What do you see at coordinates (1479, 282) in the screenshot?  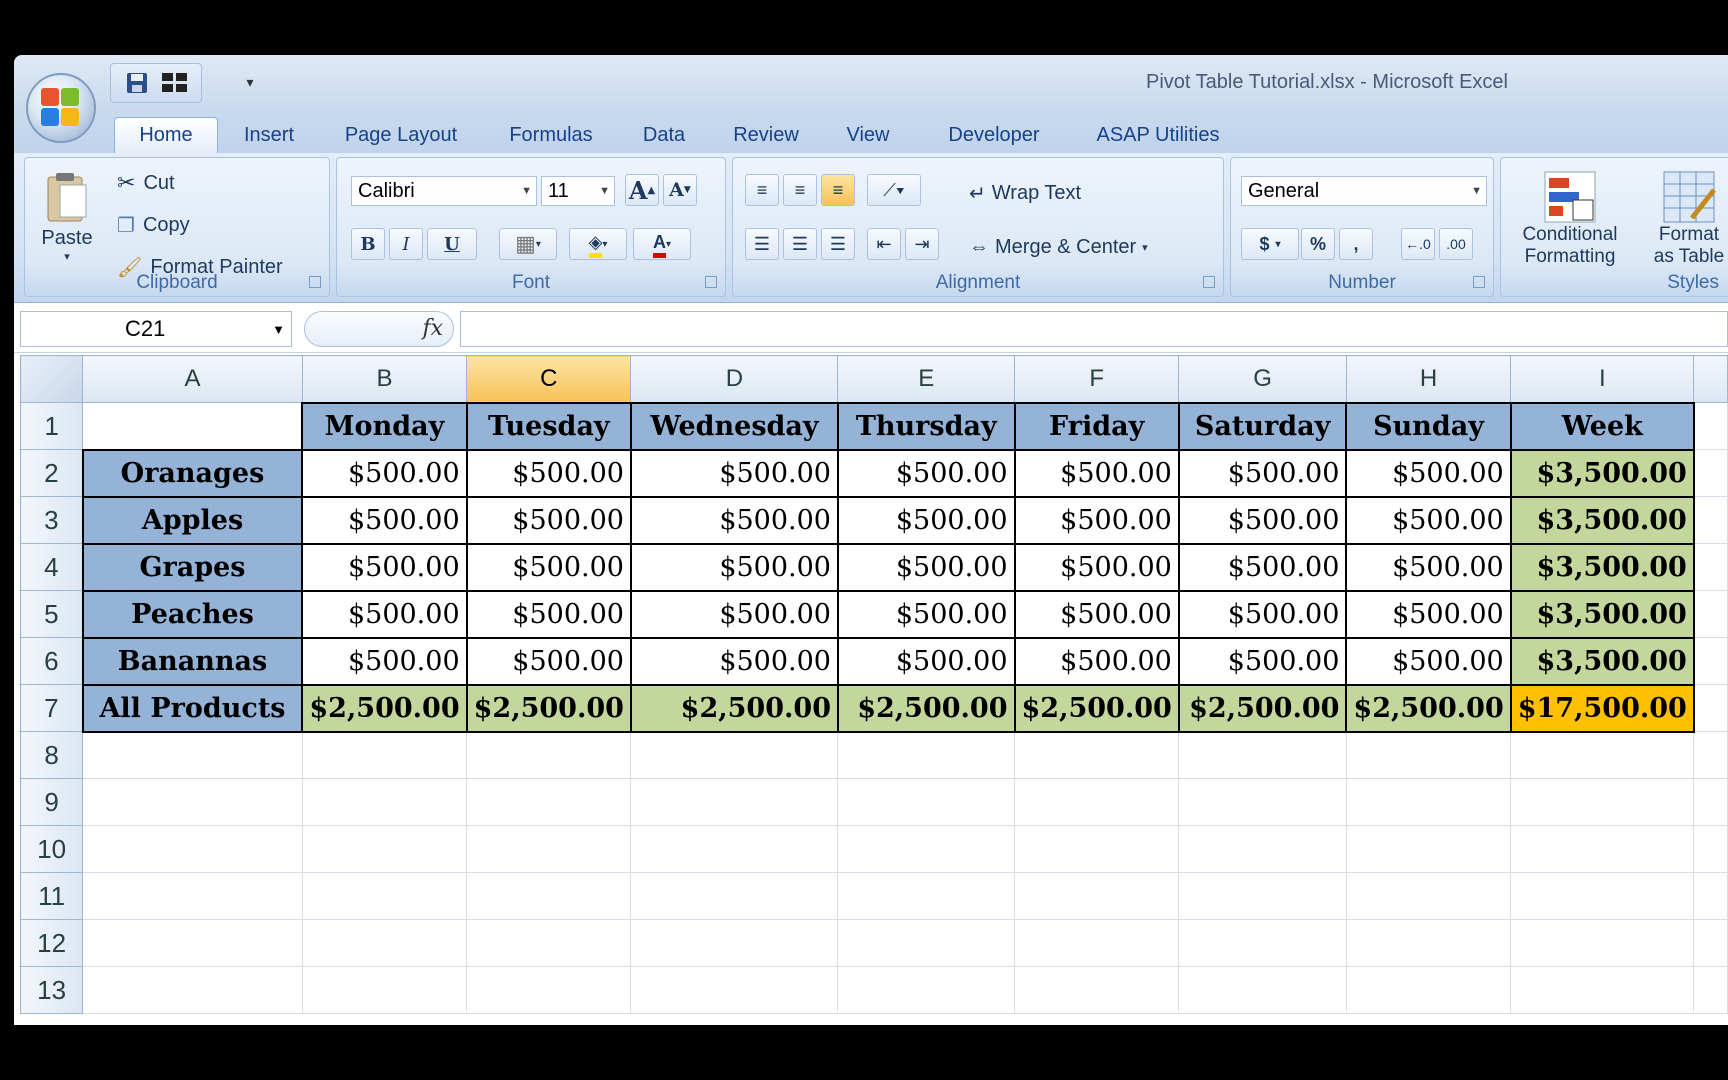 I see `number-launcher-icon` at bounding box center [1479, 282].